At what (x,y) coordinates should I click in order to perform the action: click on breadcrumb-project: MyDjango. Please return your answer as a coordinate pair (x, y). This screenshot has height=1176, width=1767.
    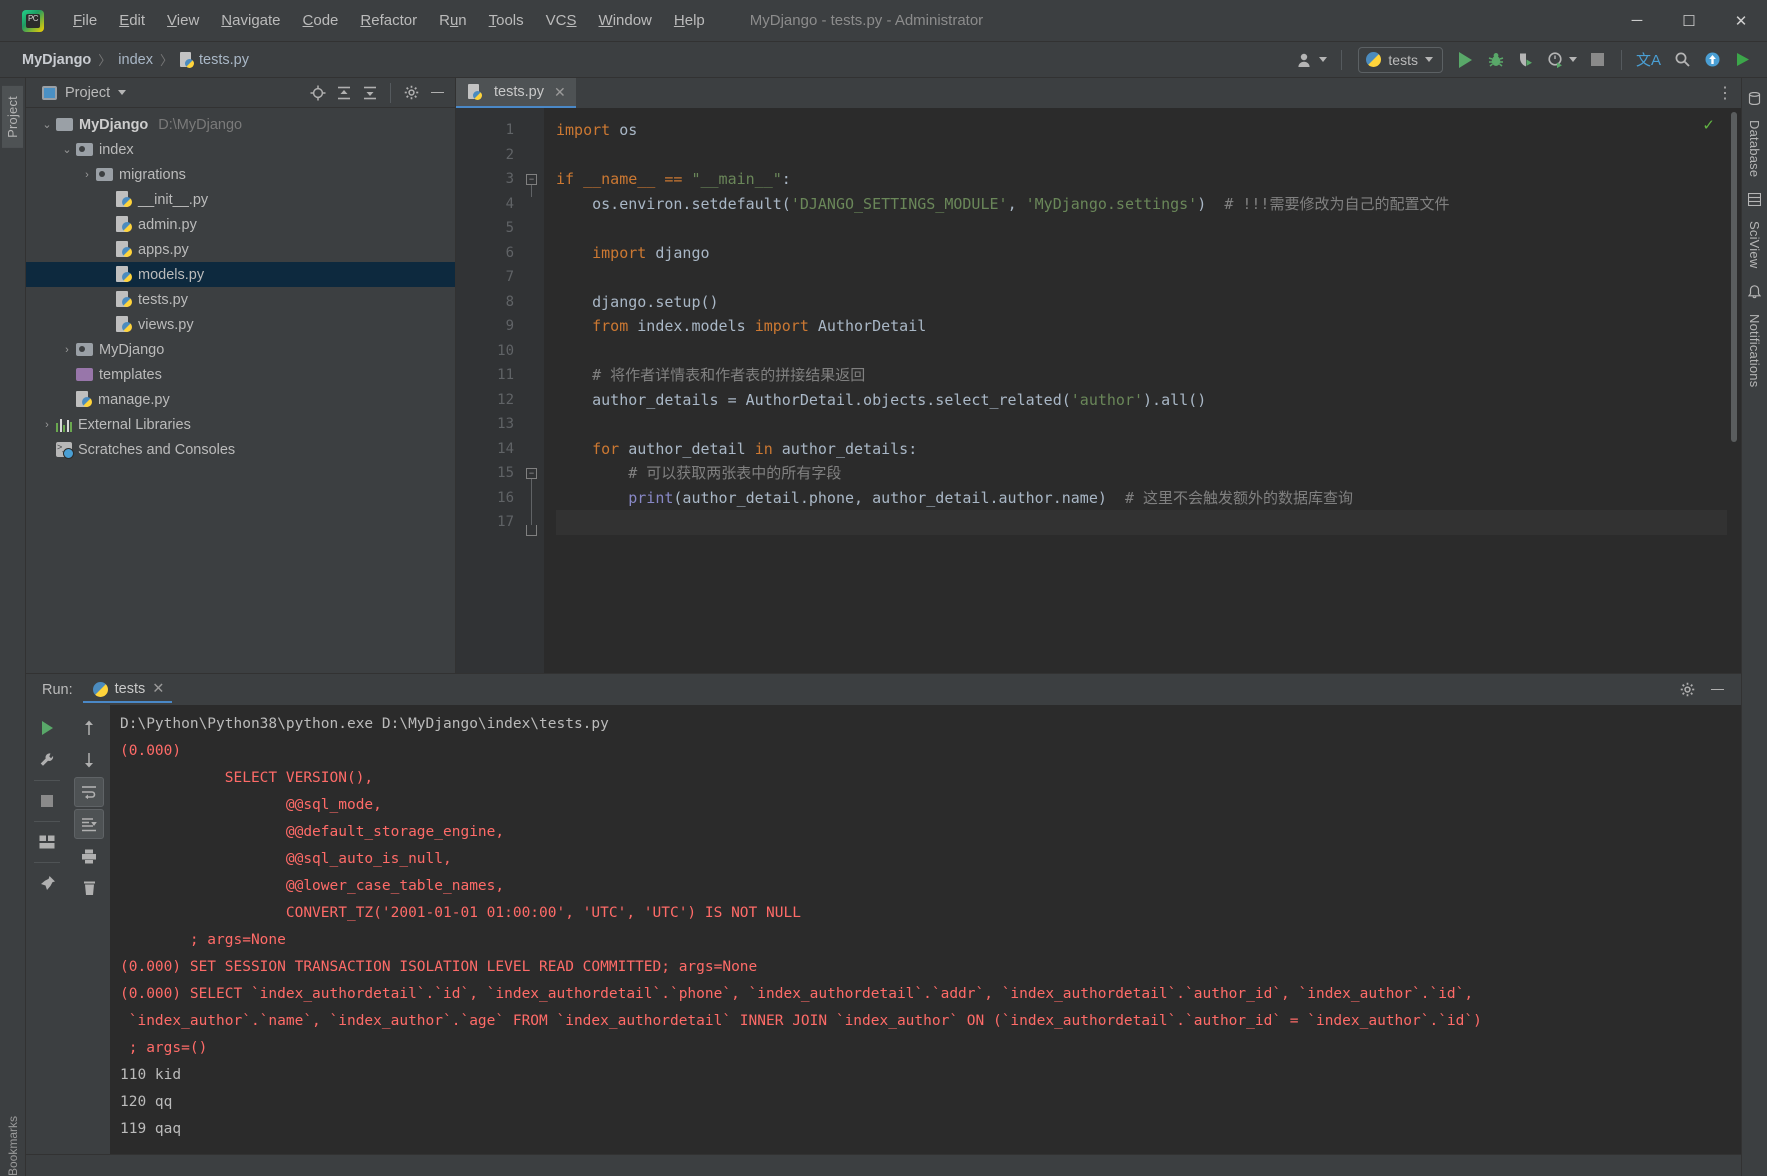
    Looking at the image, I should click on (56, 60).